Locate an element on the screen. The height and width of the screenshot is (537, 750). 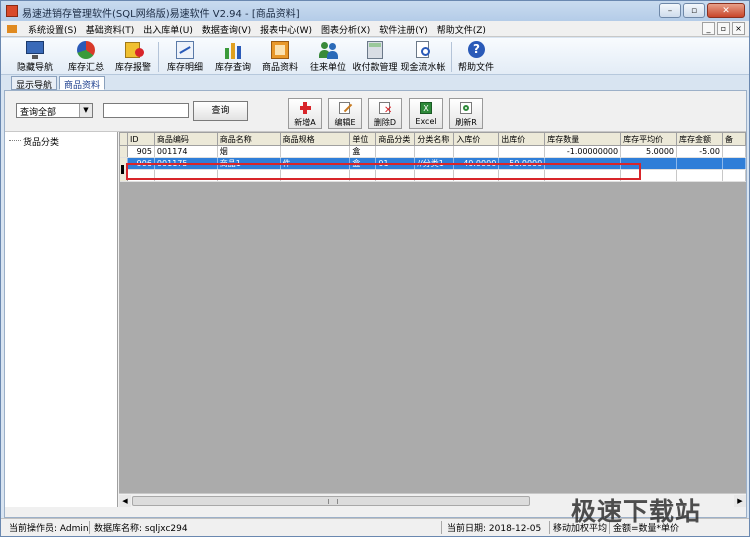
query-button: 查询 is located at coordinates (220, 111).